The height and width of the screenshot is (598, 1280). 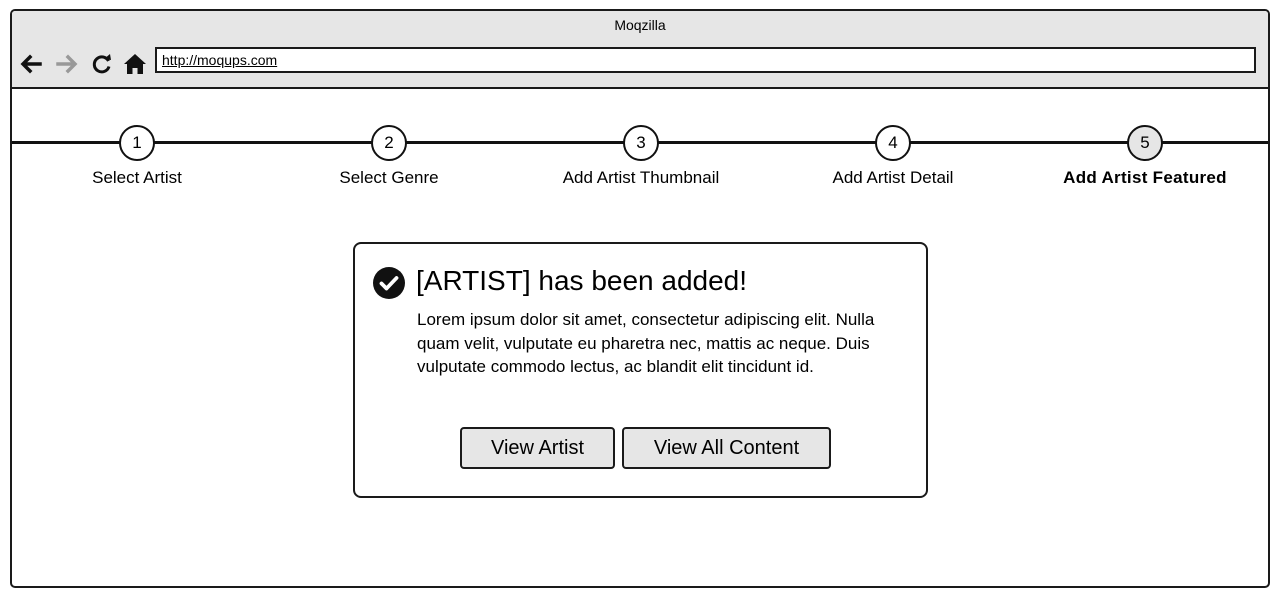 I want to click on step-add-artist-featured: 5 Add Artist Featured, so click(x=1144, y=156).